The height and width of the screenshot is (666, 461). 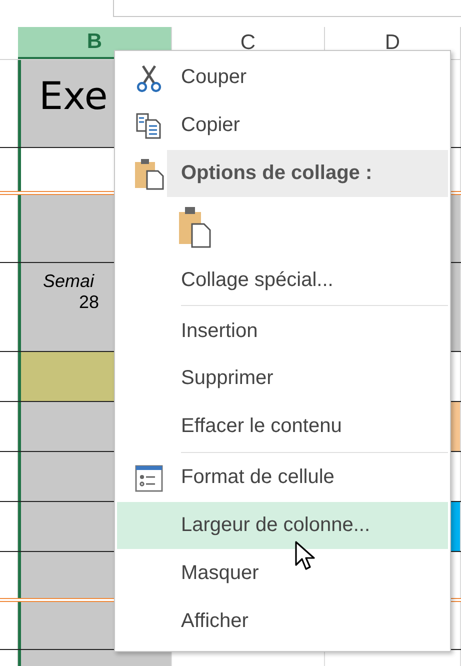 What do you see at coordinates (282, 478) in the screenshot?
I see `menu-item: Format de cellule` at bounding box center [282, 478].